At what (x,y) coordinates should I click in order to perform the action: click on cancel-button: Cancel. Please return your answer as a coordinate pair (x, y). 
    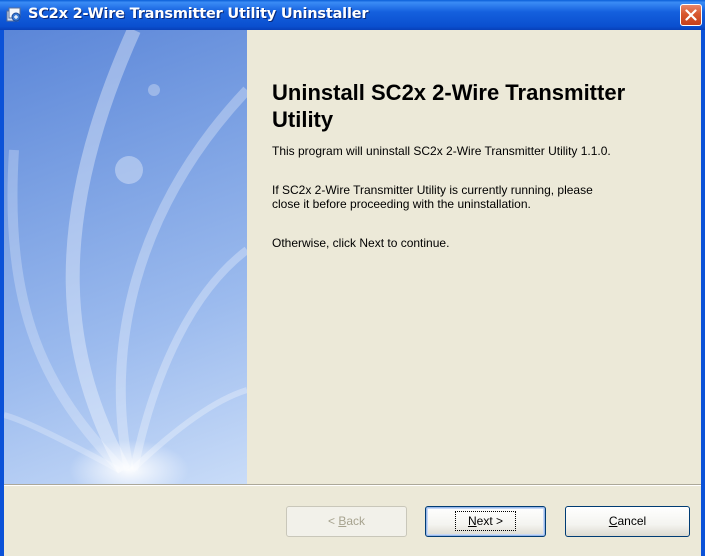
    Looking at the image, I should click on (627, 521).